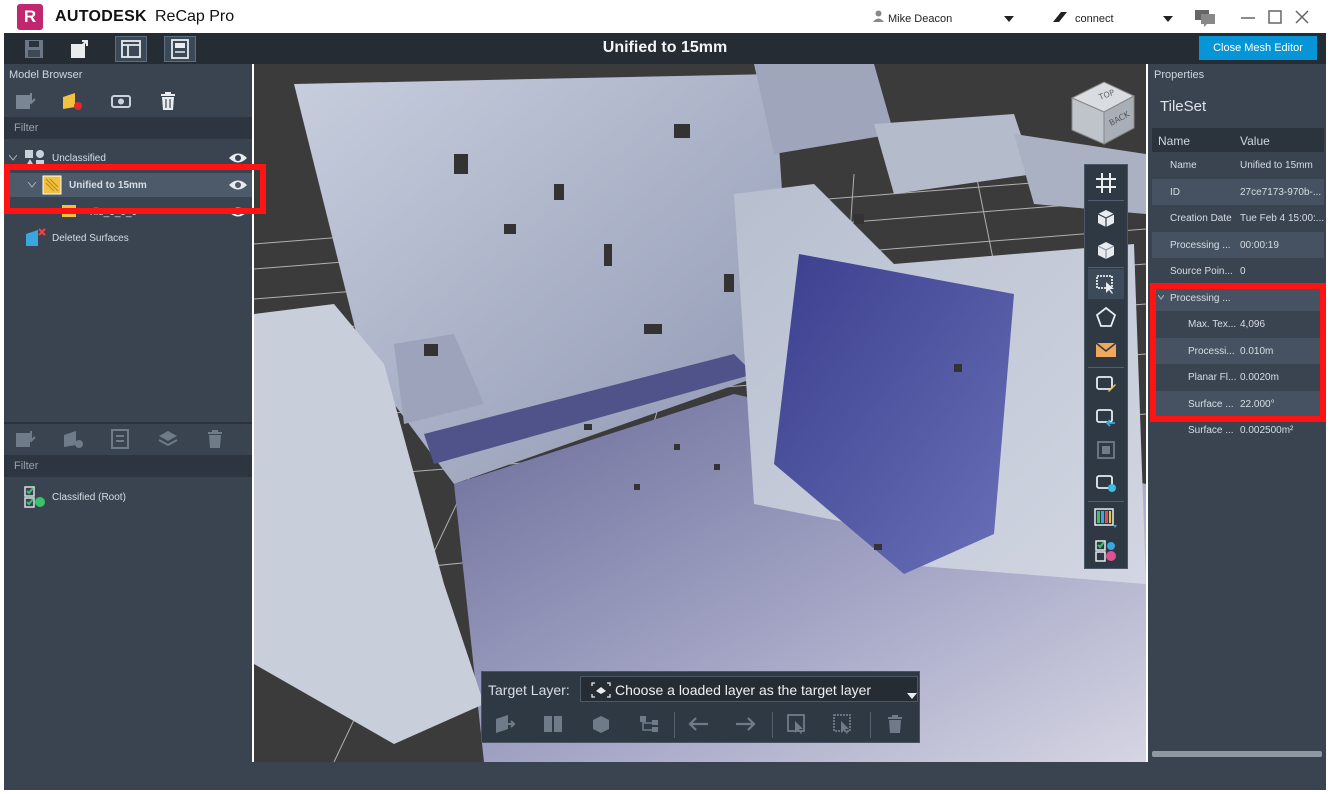  Describe the element at coordinates (1275, 17) in the screenshot. I see `maximize-icon` at that location.